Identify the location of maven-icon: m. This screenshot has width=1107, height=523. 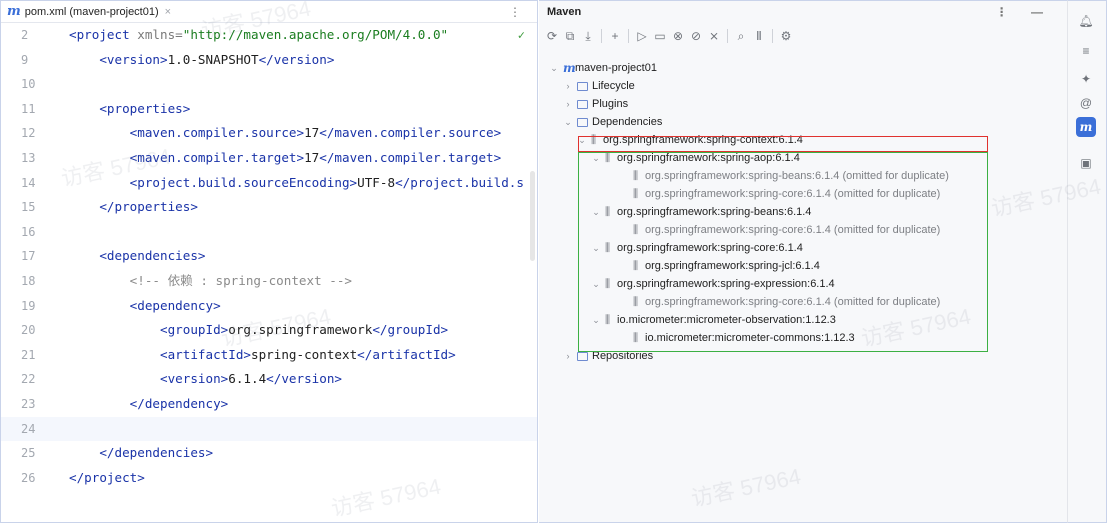
(1086, 127).